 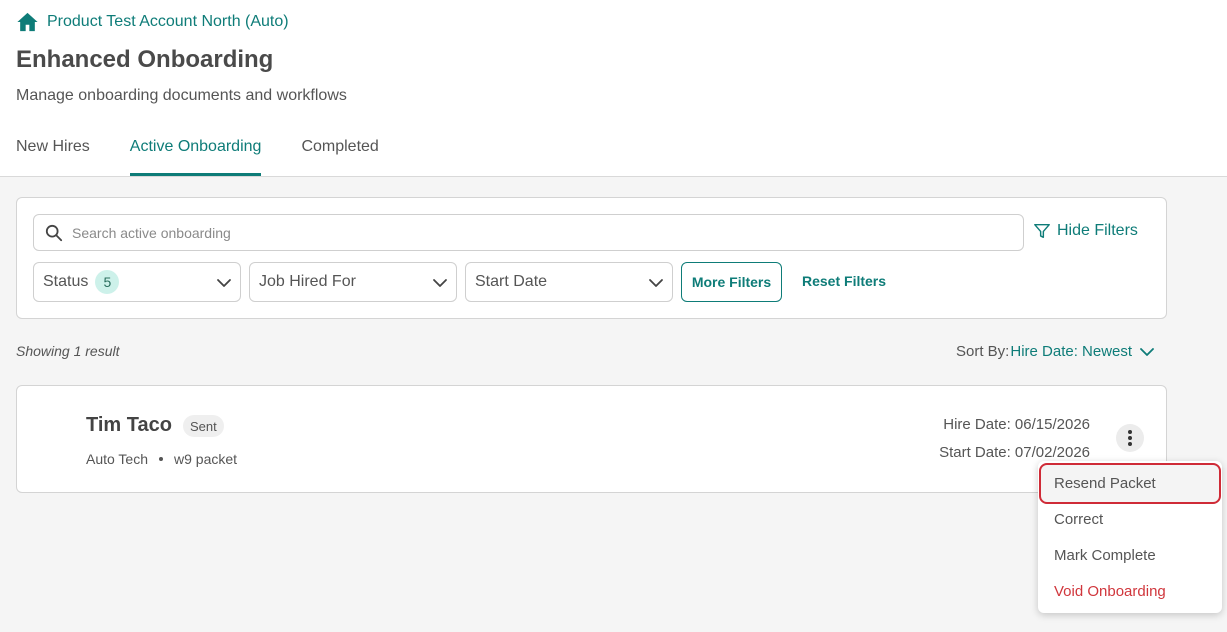 What do you see at coordinates (66, 281) in the screenshot?
I see `status-filter-label: Status` at bounding box center [66, 281].